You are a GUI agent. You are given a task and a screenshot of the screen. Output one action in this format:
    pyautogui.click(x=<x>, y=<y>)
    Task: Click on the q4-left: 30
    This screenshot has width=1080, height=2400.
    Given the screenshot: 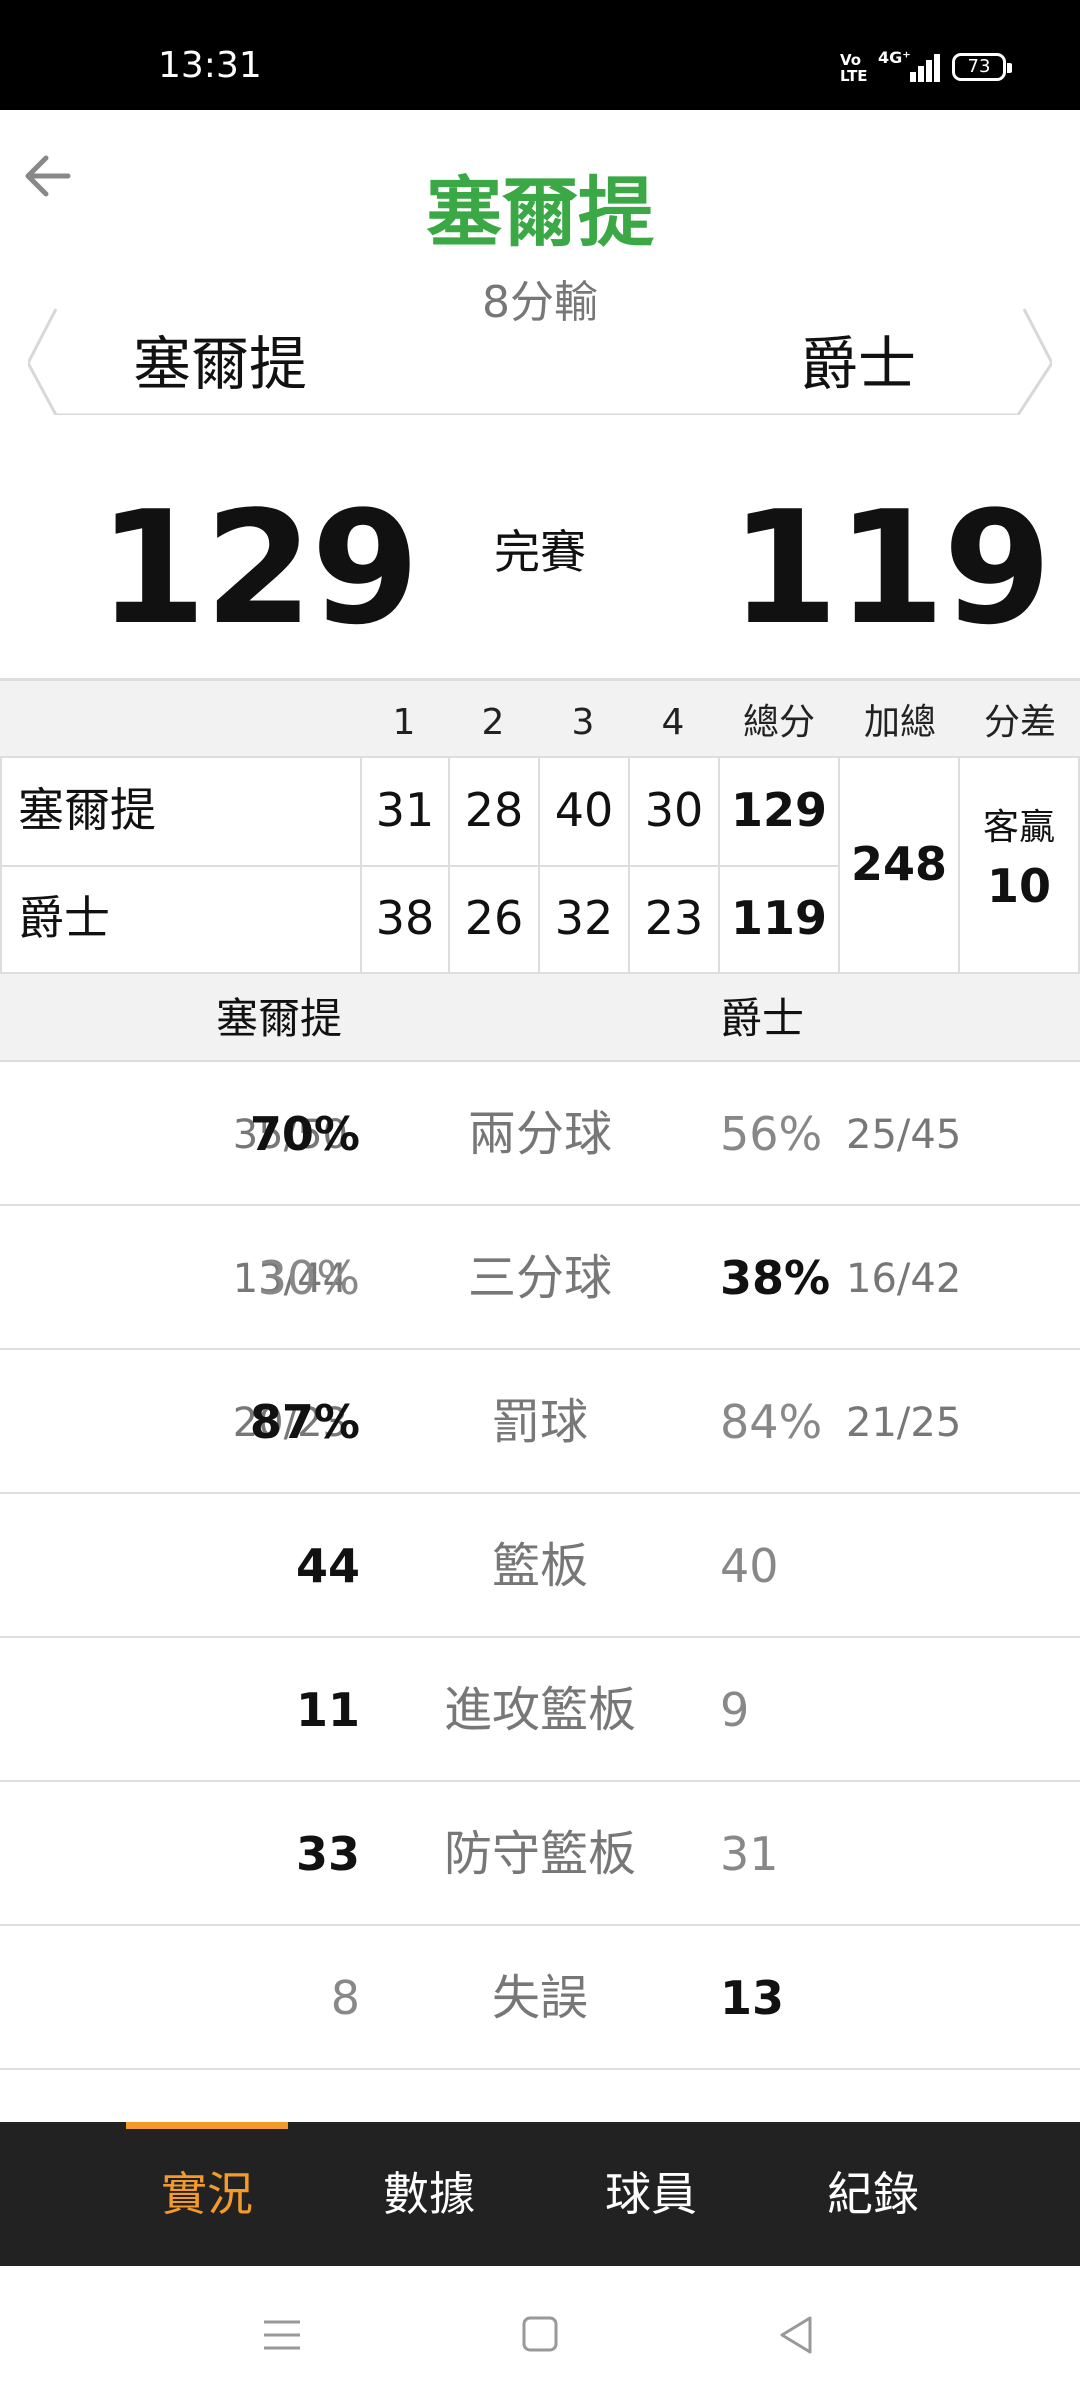 What is the action you would take?
    pyautogui.click(x=674, y=810)
    